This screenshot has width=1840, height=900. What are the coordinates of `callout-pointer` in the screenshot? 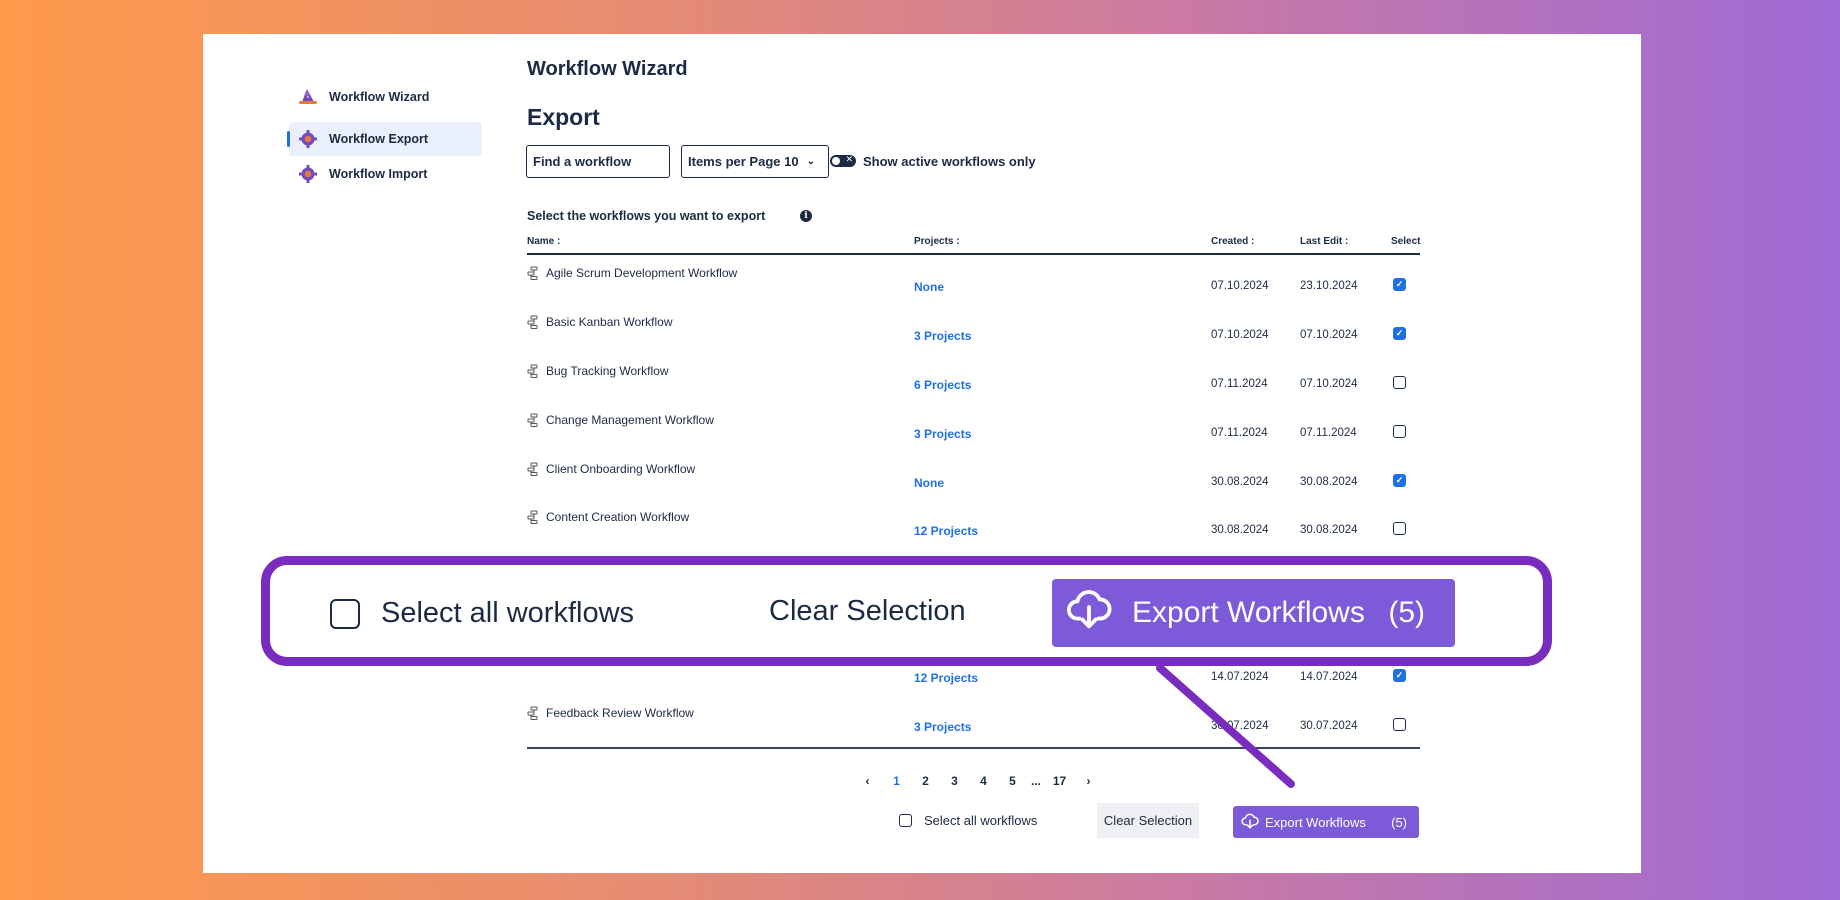 It's located at (1225, 726).